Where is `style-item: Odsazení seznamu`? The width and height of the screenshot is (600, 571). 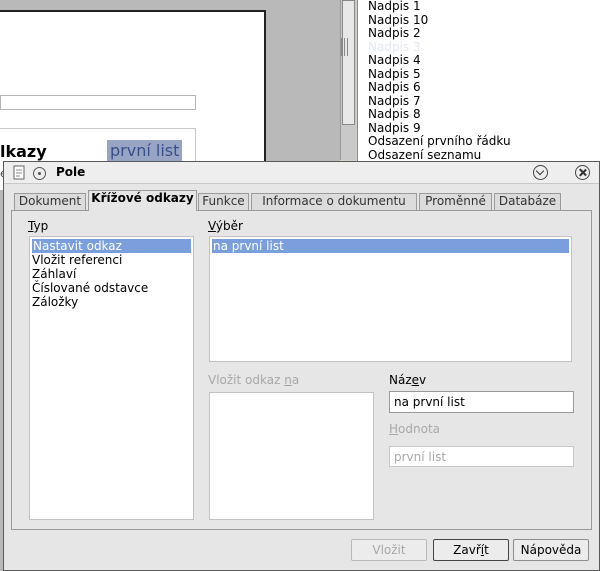 style-item: Odsazení seznamu is located at coordinates (424, 155).